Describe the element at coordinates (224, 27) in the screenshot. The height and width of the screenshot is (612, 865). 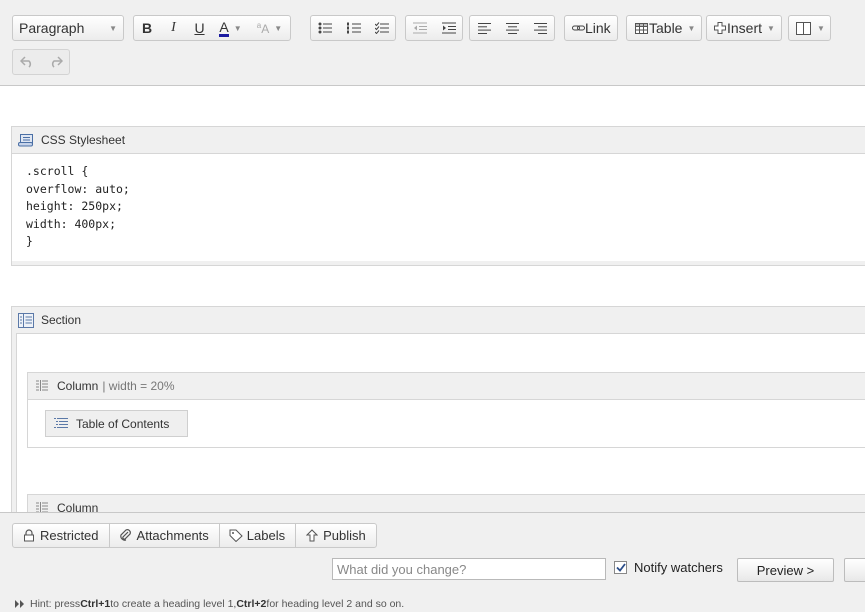
I see `text-color-icon: A` at that location.